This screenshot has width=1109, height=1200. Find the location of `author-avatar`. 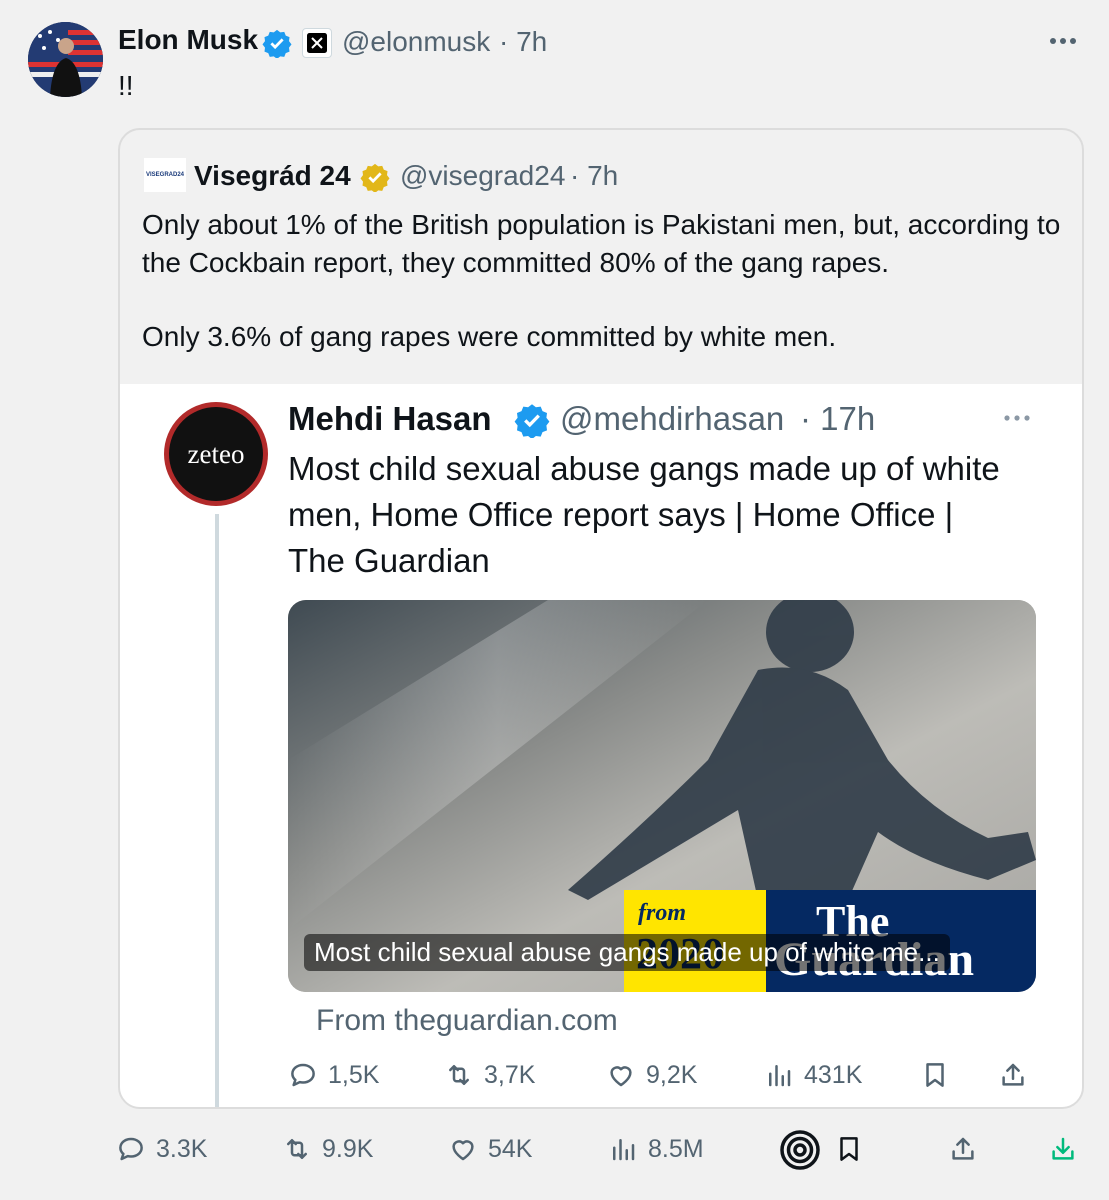

author-avatar is located at coordinates (65, 59).